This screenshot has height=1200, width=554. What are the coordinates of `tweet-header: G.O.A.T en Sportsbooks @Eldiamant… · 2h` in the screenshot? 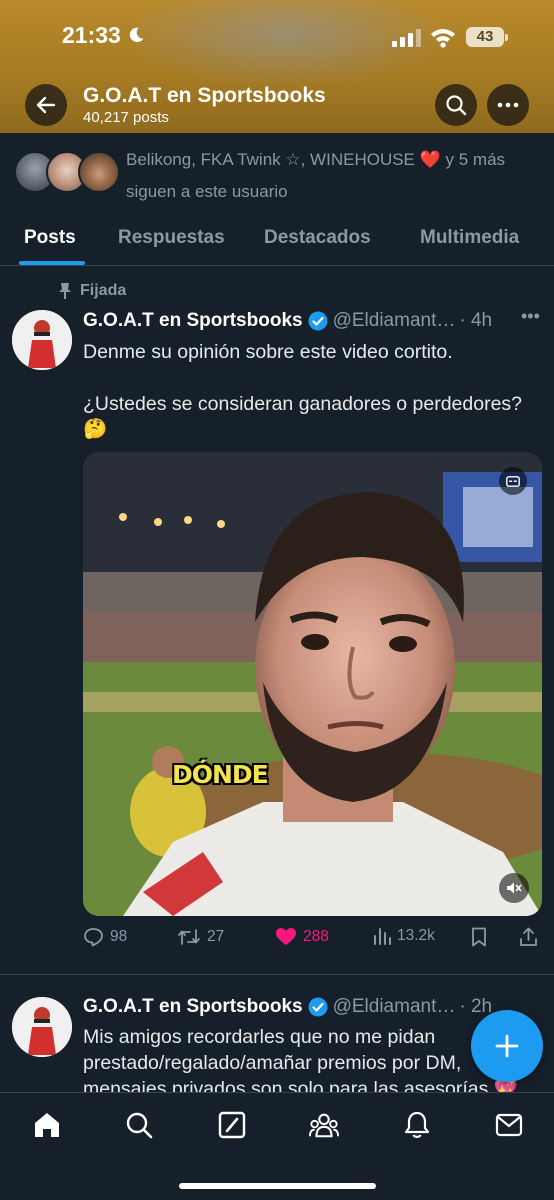 It's located at (287, 1007).